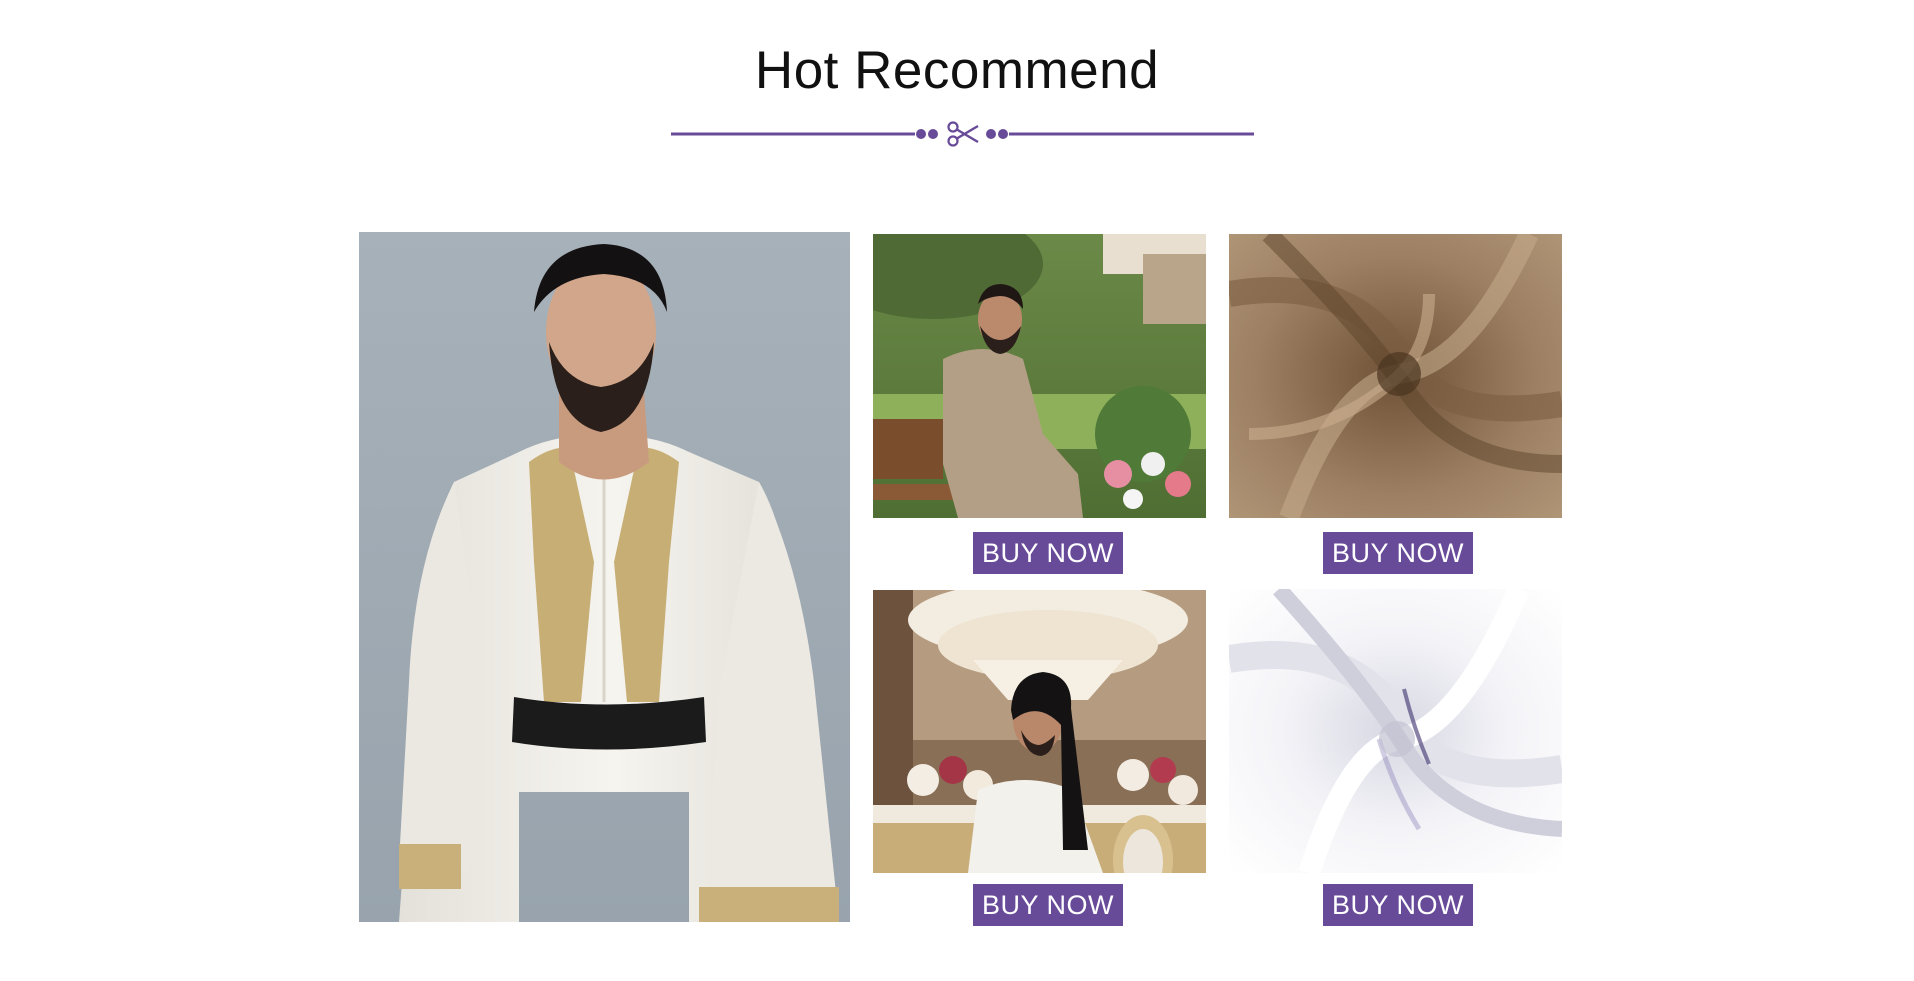 The height and width of the screenshot is (981, 1914). I want to click on product-image-brown-fabric, so click(1395, 376).